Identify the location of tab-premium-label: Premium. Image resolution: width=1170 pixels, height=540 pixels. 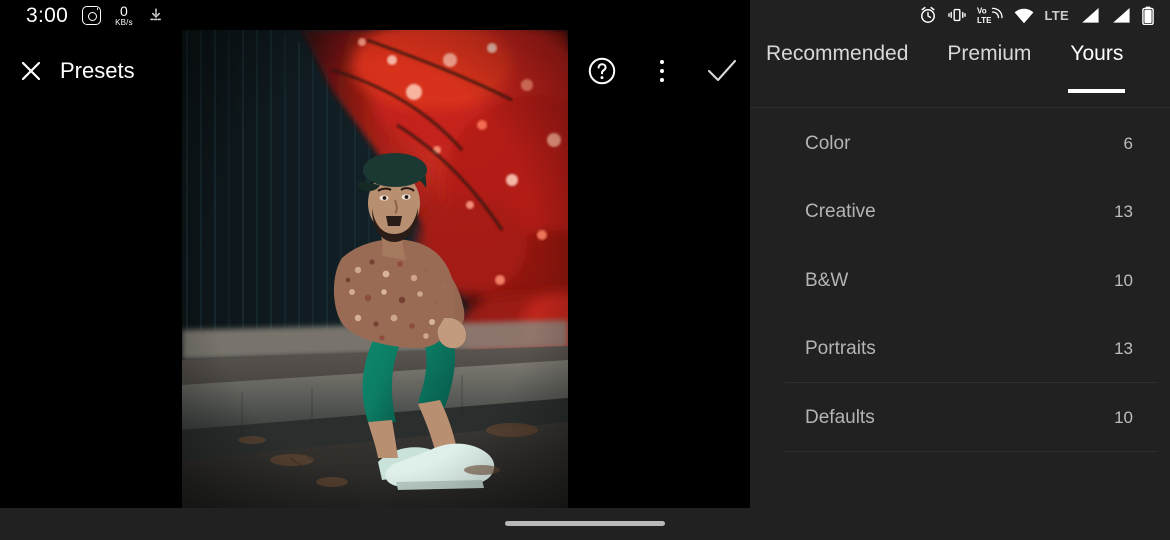
(989, 53).